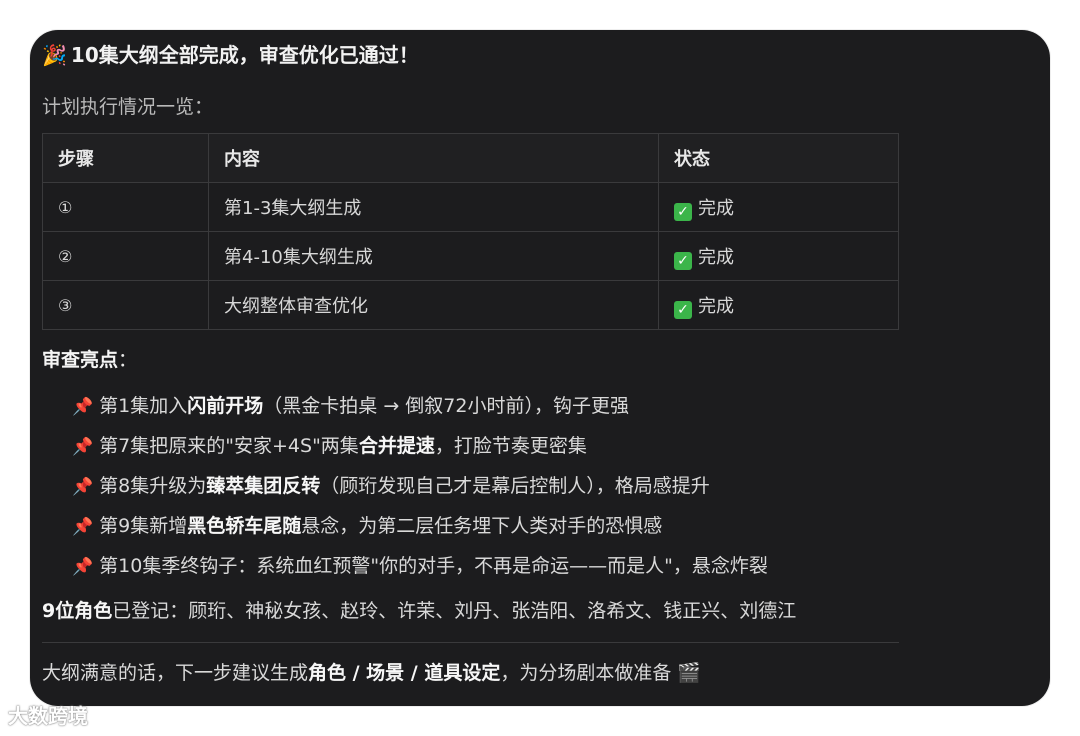 This screenshot has height=736, width=1080. What do you see at coordinates (515, 486) in the screenshot?
I see `highlight-post: （顾珩发现自己才是幕后控制人），格局感提升` at bounding box center [515, 486].